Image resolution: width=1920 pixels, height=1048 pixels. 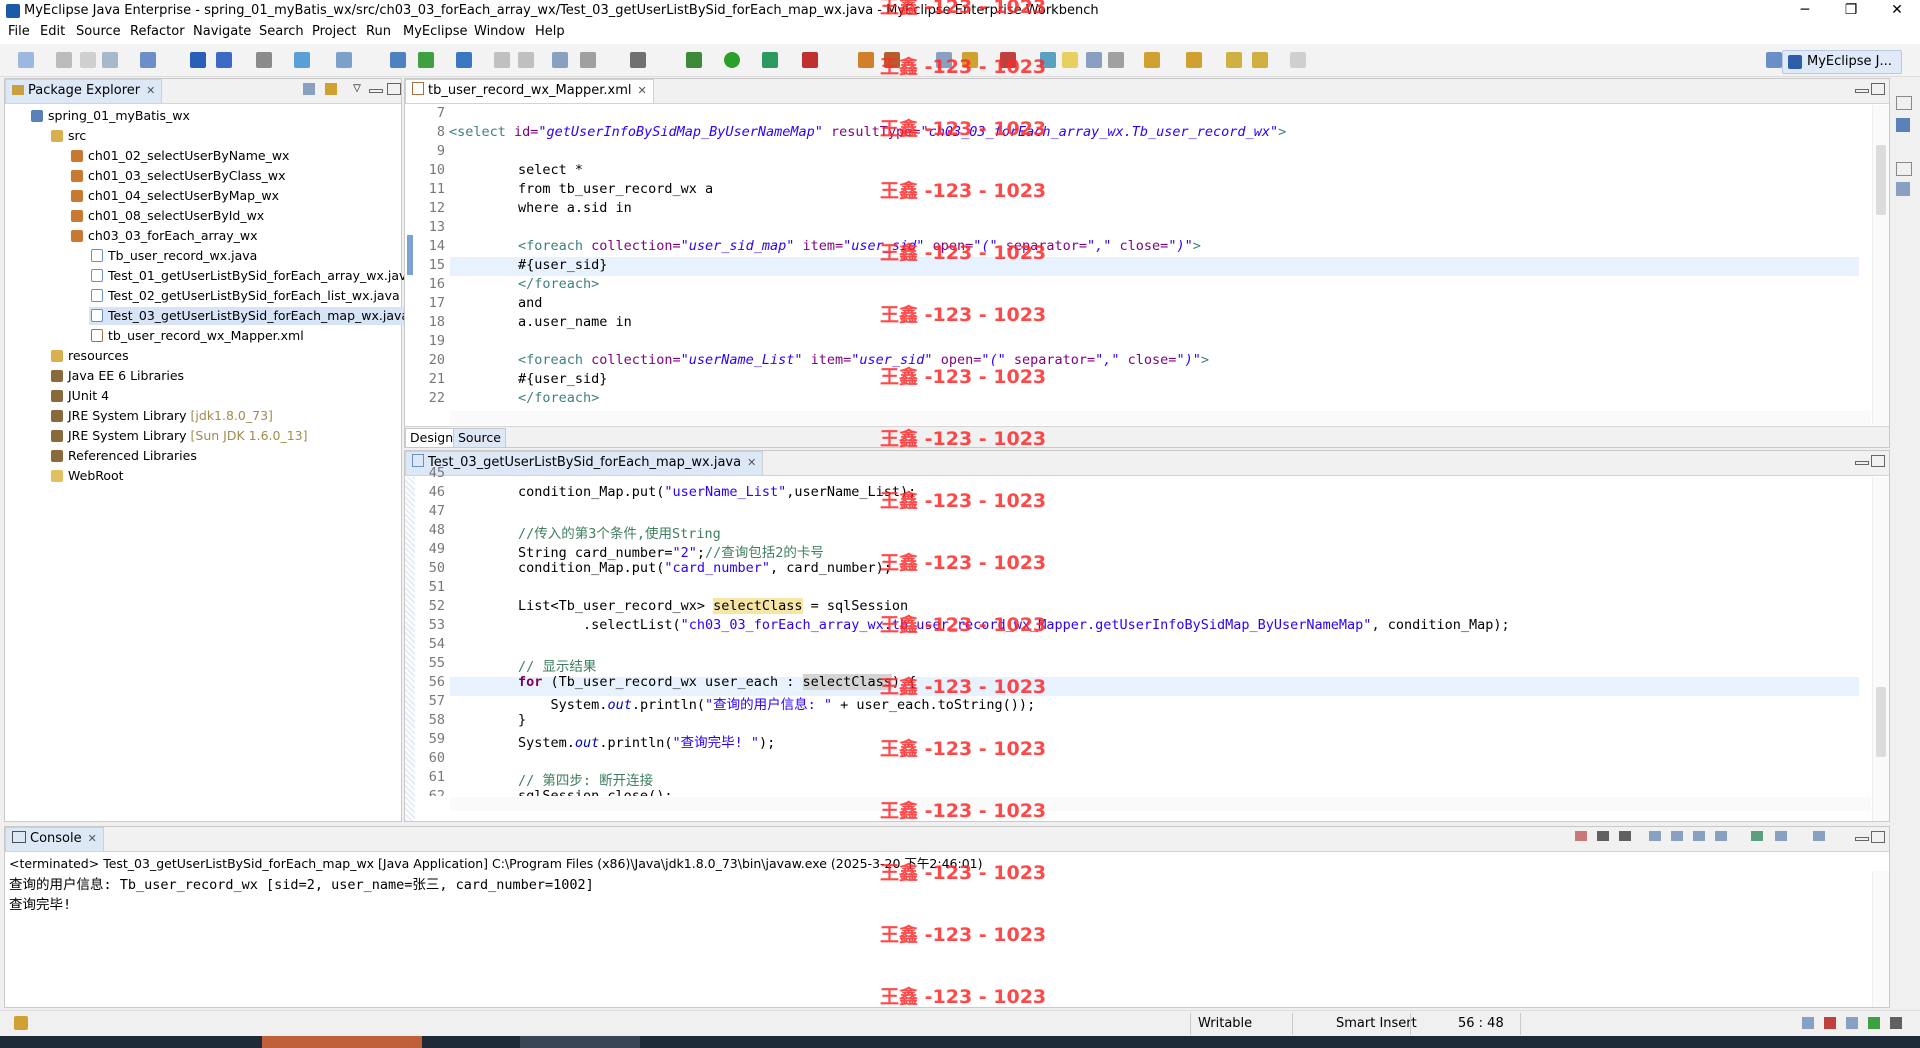 I want to click on tree-item-package: ch01_03_selectUserByClass_wx, so click(x=178, y=176).